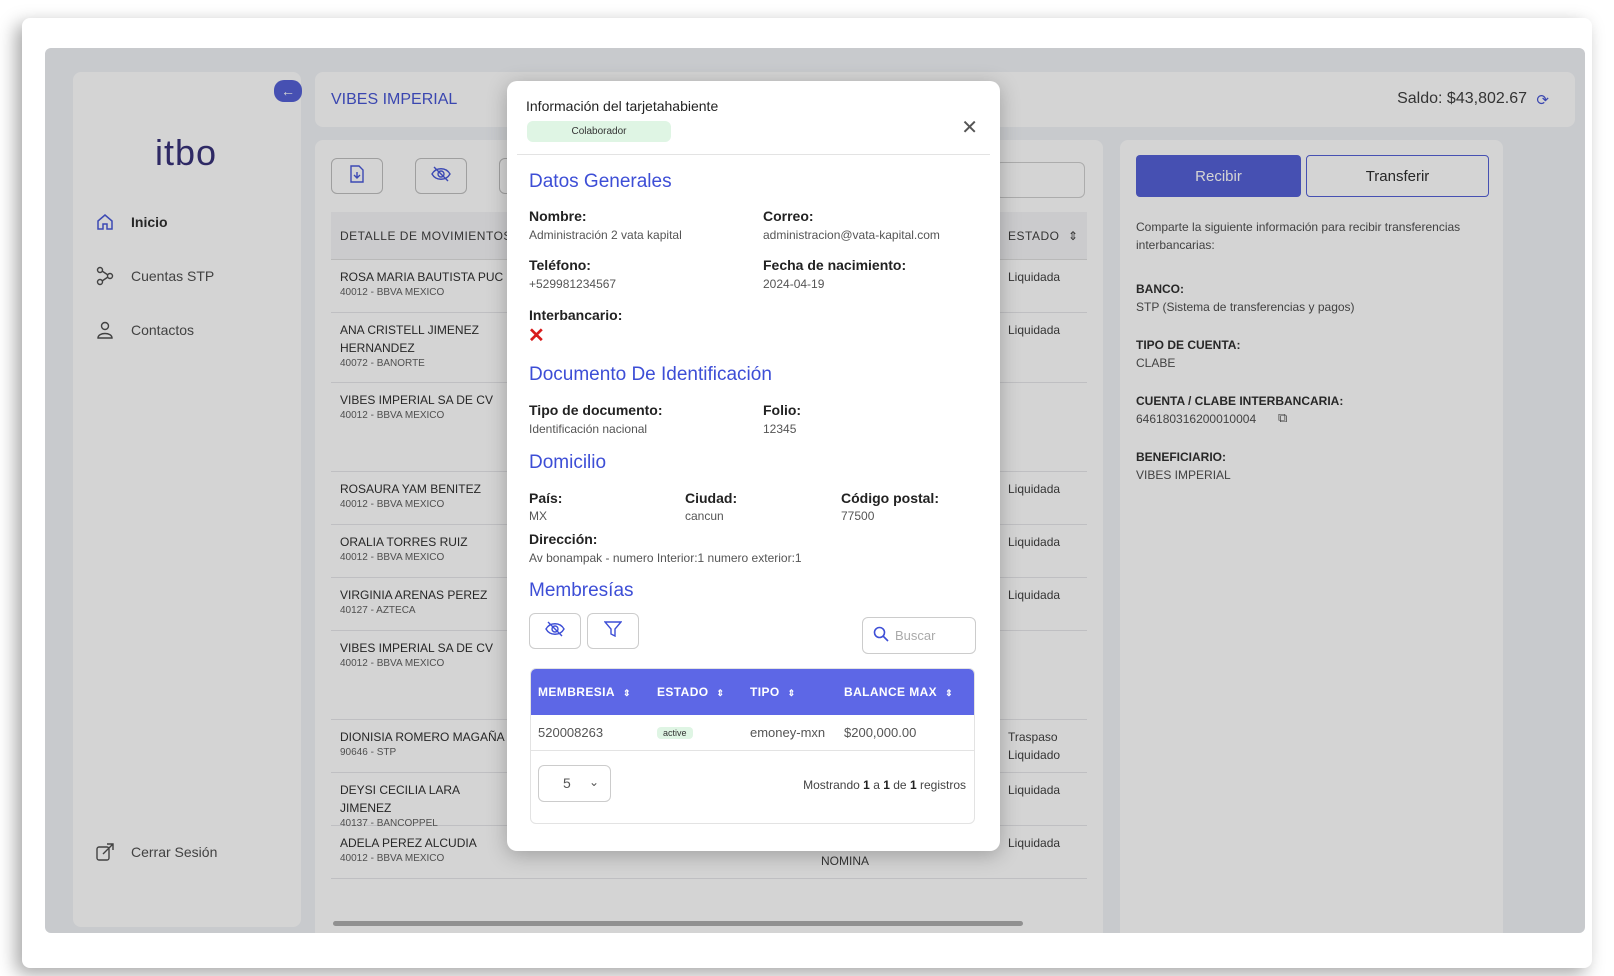 The image size is (1614, 976). I want to click on pagination-info: Mostrando 1 a 1 de 1 registros, so click(884, 785).